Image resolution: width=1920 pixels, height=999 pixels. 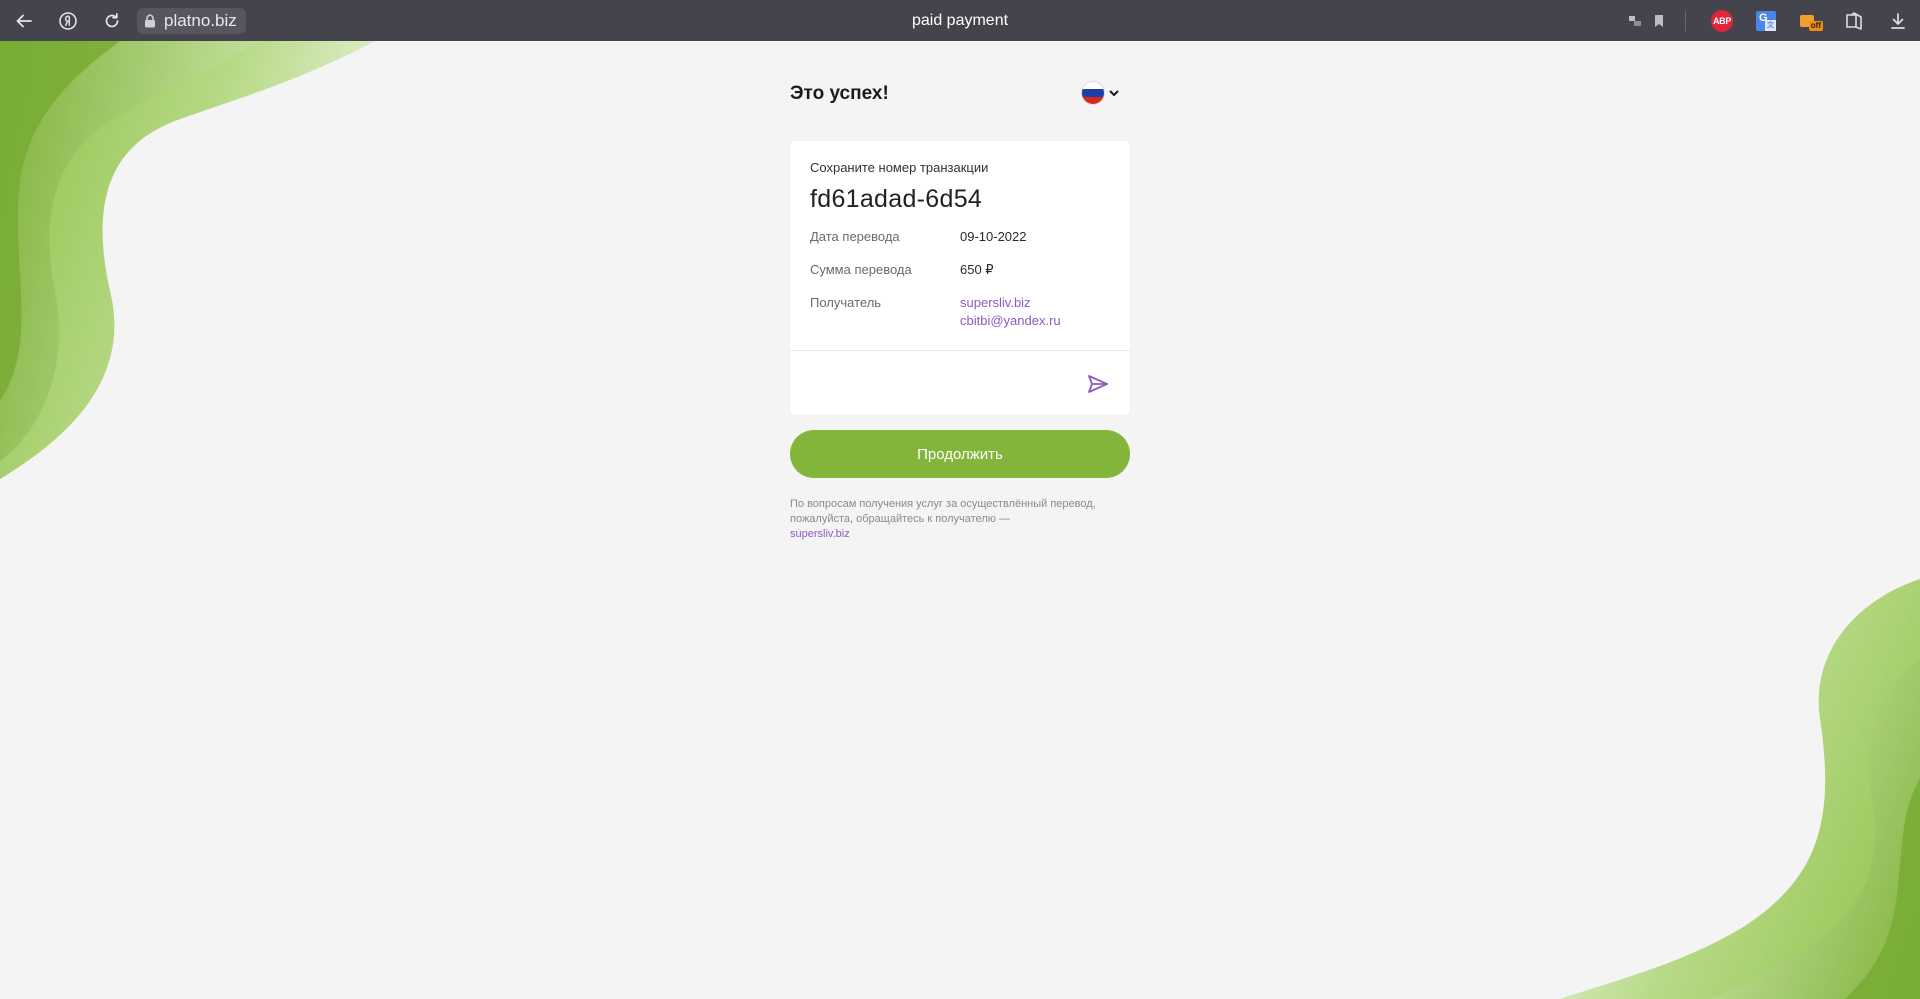 I want to click on page-title: Это успех!, so click(x=839, y=93).